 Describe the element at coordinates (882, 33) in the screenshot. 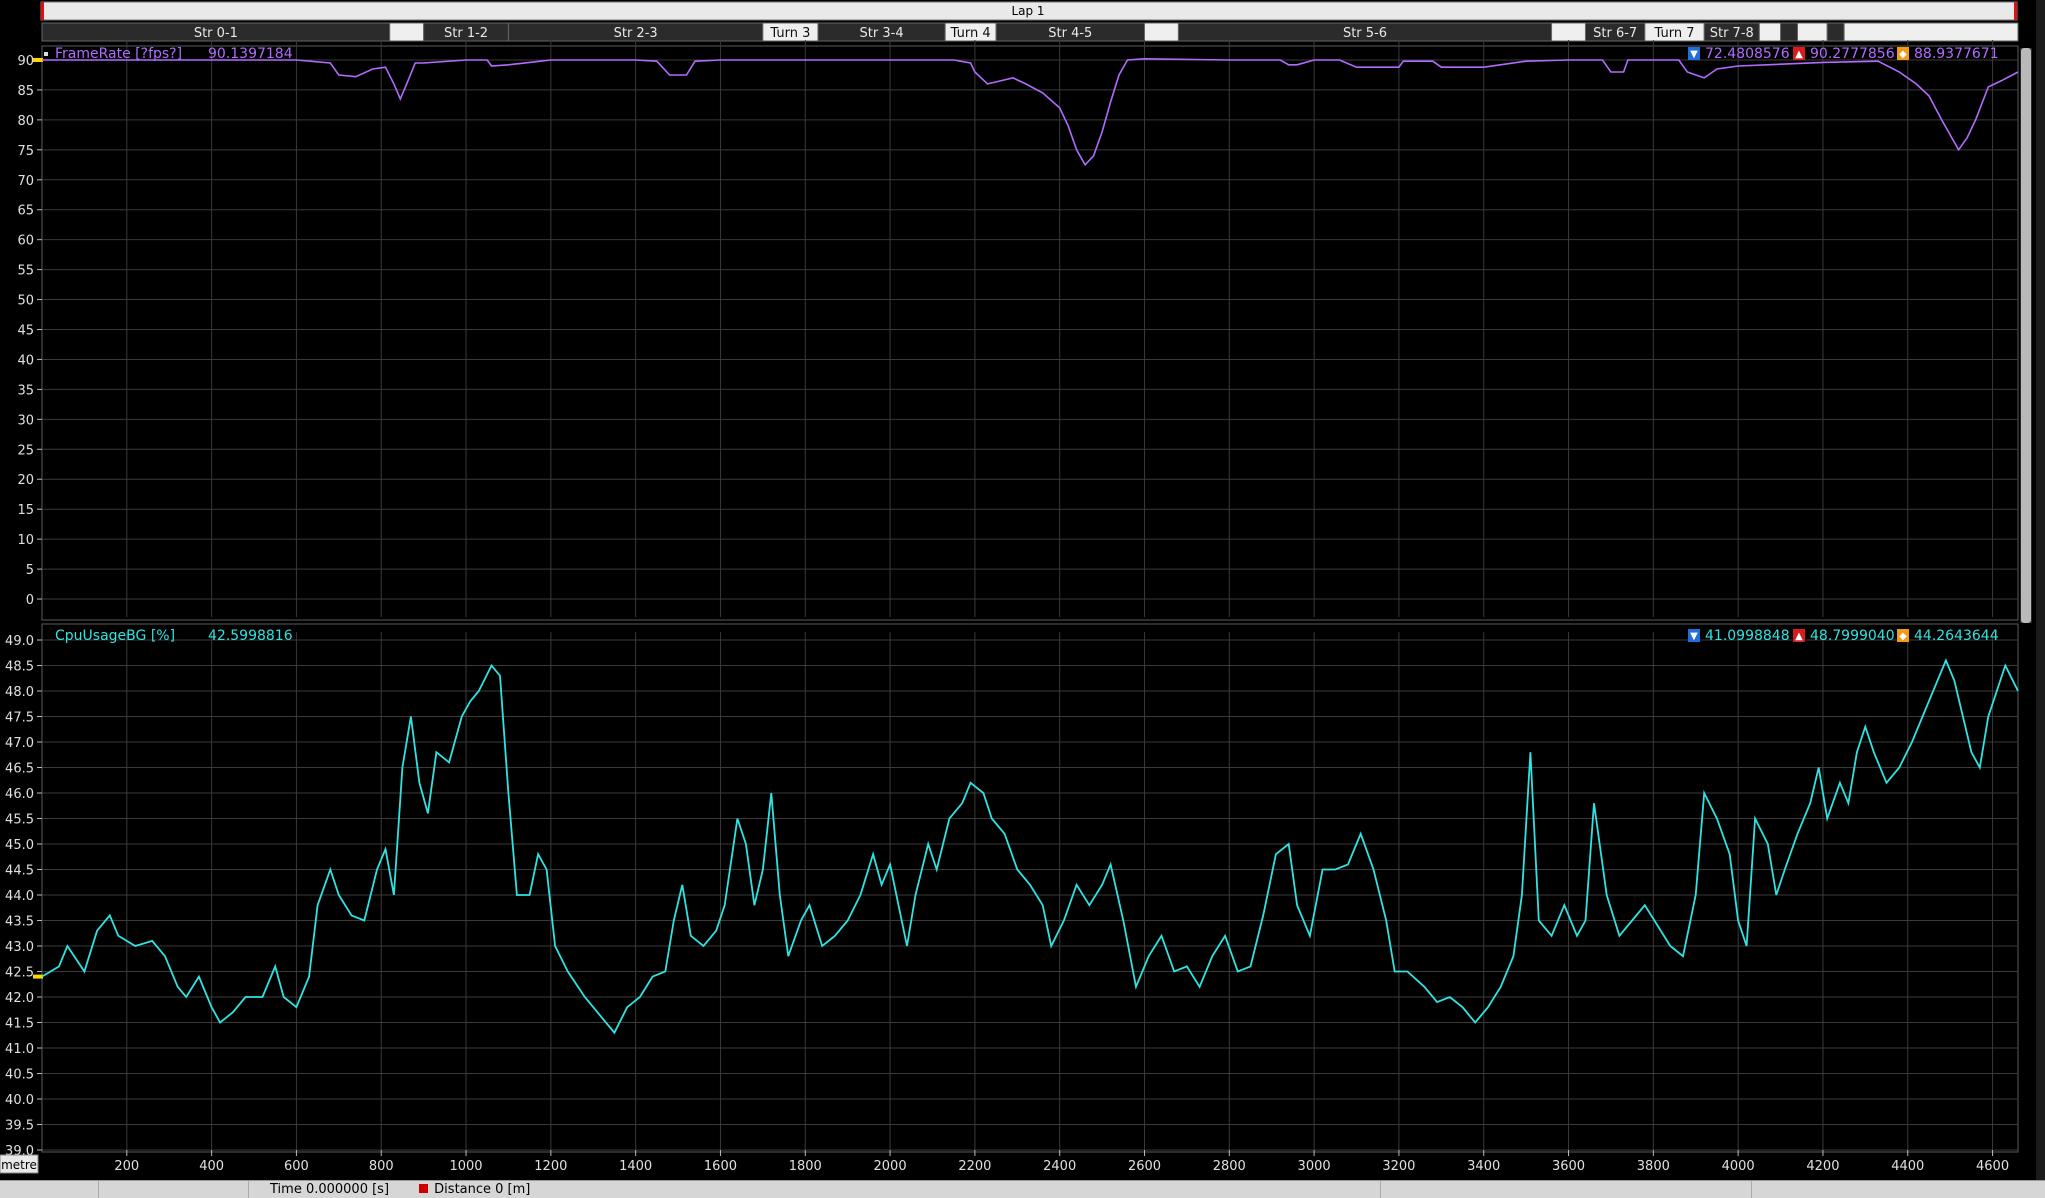

I see `segment-label: Str 3-4` at that location.